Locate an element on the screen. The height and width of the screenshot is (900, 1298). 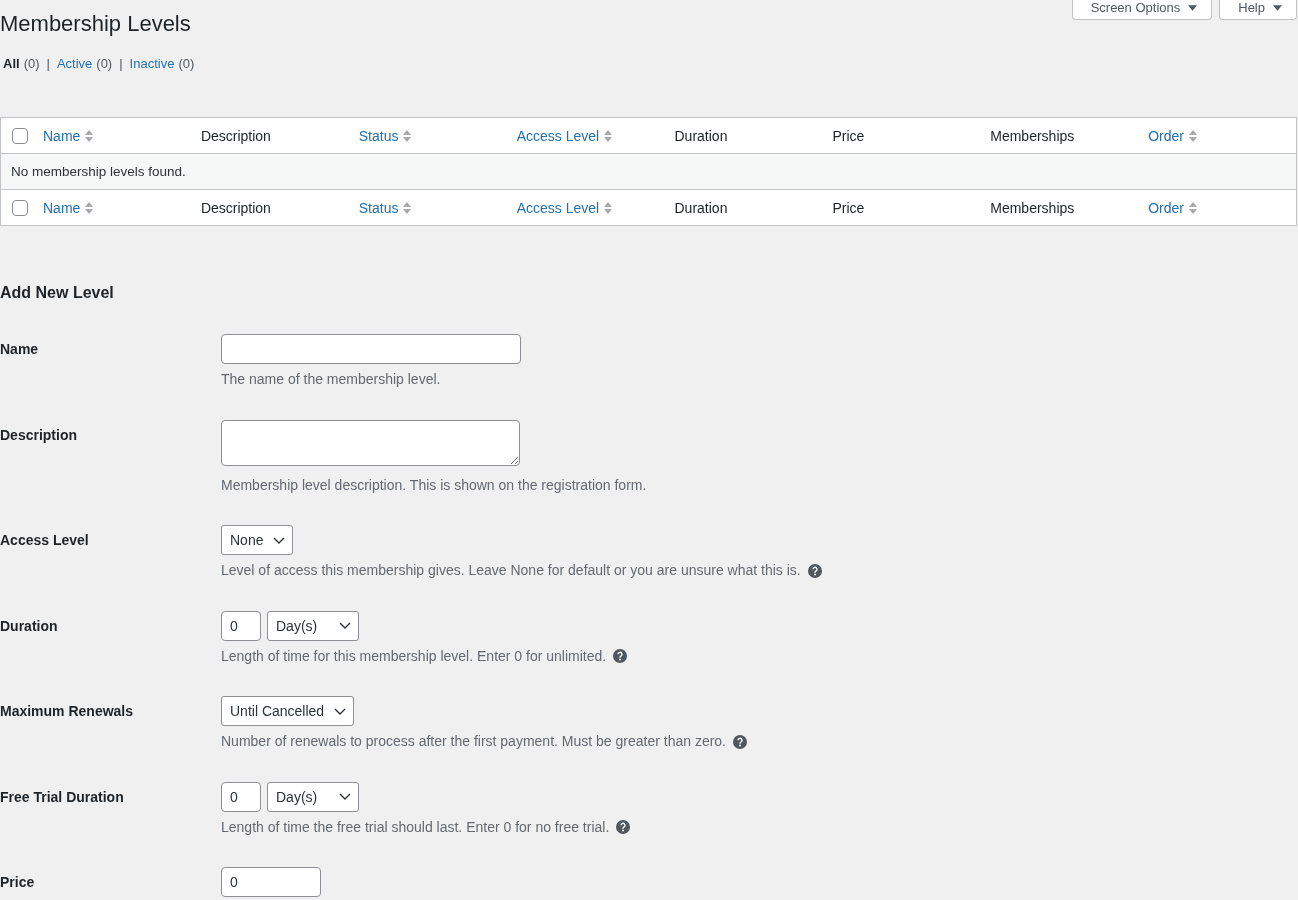
dropdown-toggle-button: Help is located at coordinates (1258, 10).